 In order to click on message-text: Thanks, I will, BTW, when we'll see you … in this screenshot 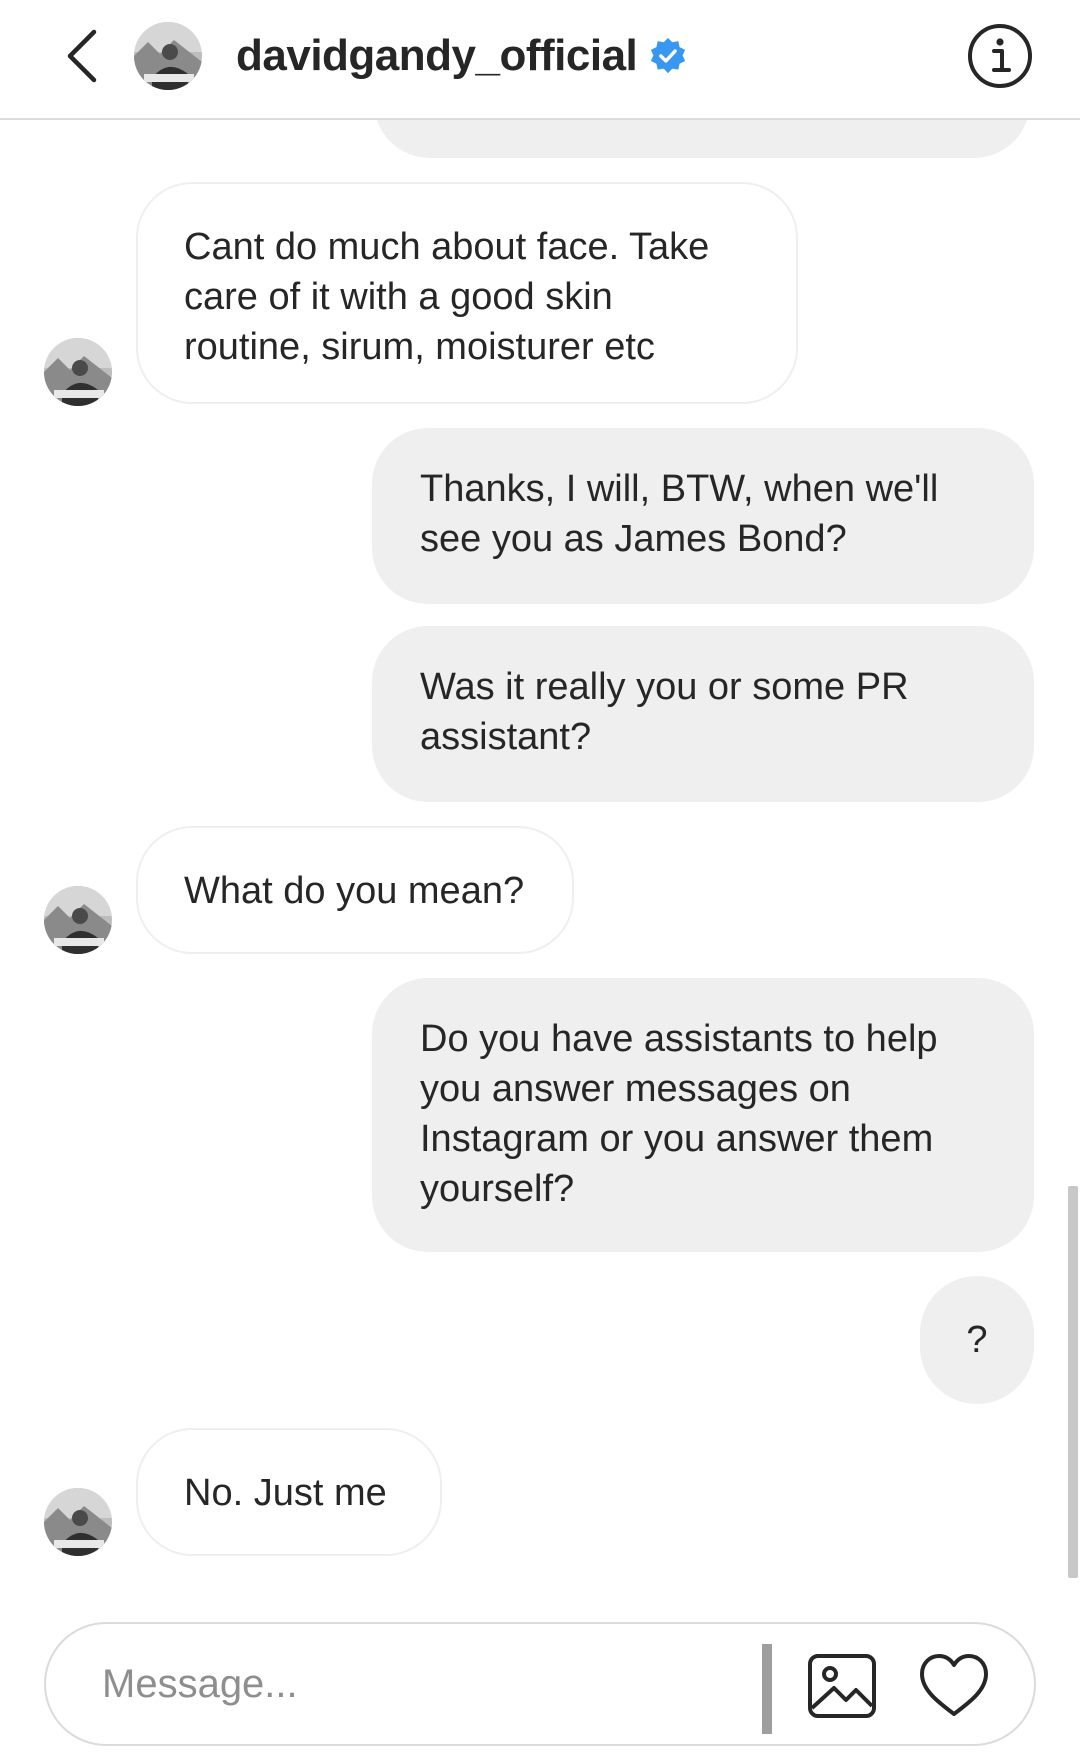, I will do `click(679, 514)`.